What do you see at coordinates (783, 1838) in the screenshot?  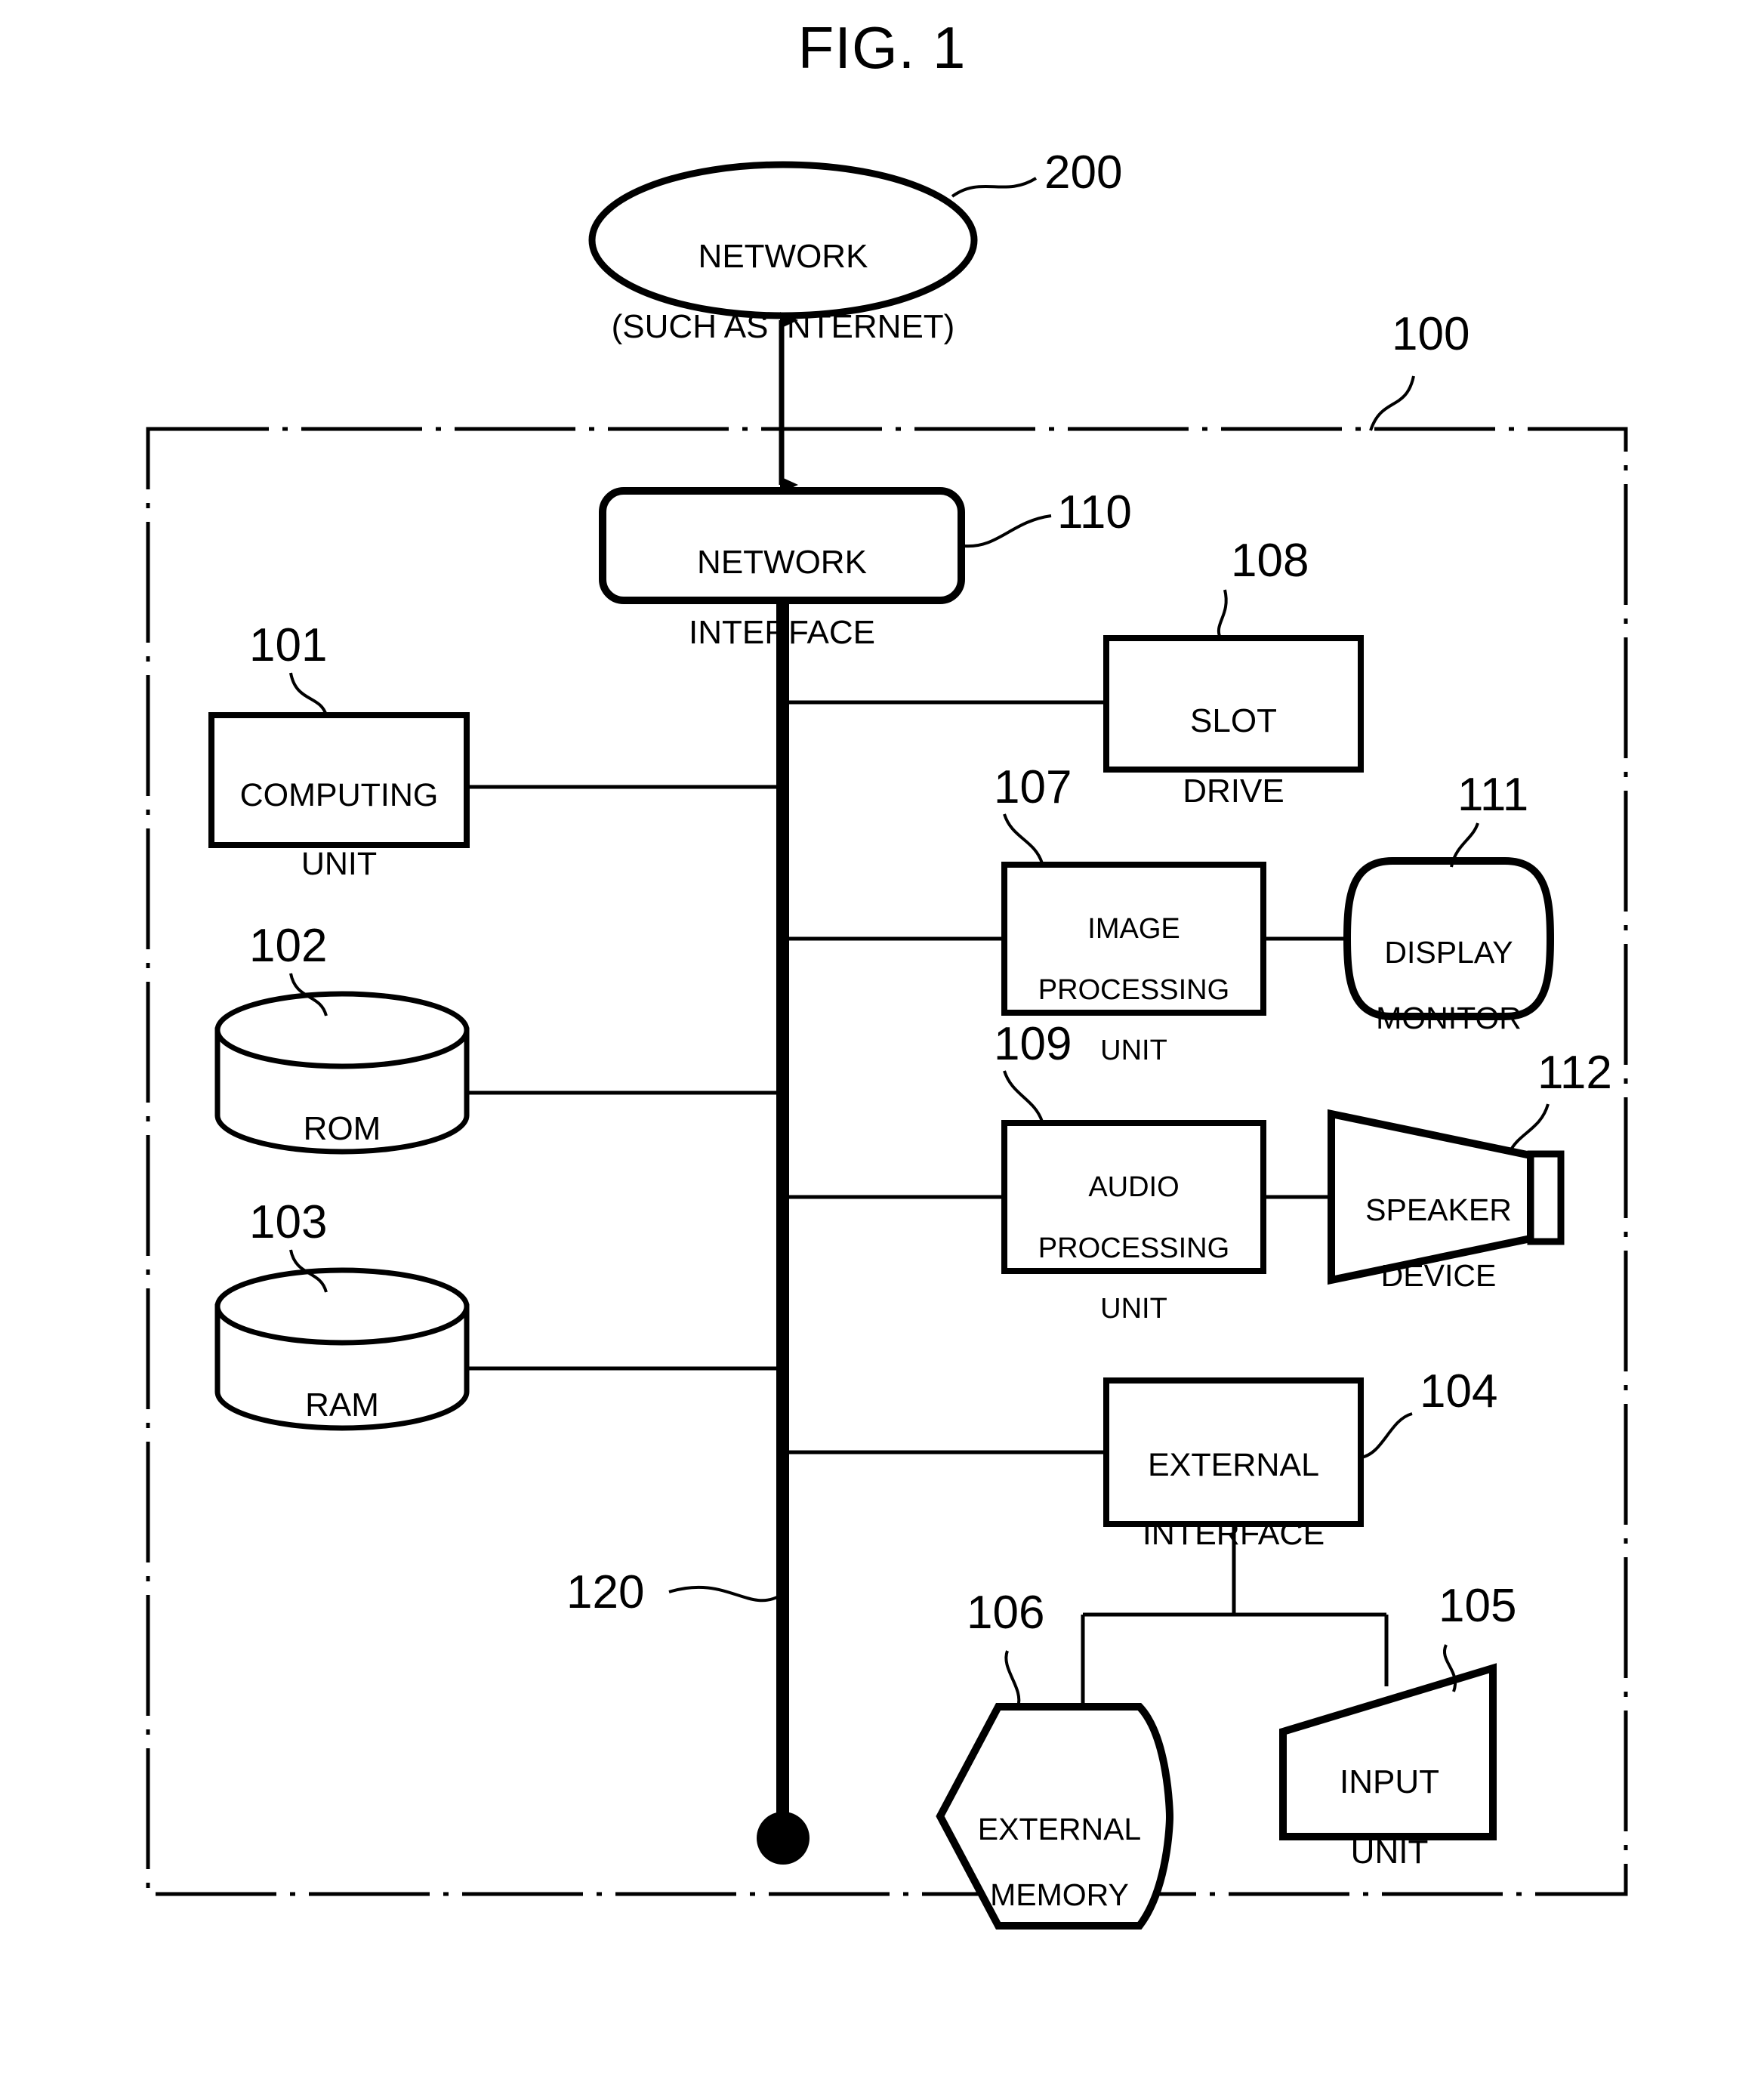 I see `bus-terminator-dot` at bounding box center [783, 1838].